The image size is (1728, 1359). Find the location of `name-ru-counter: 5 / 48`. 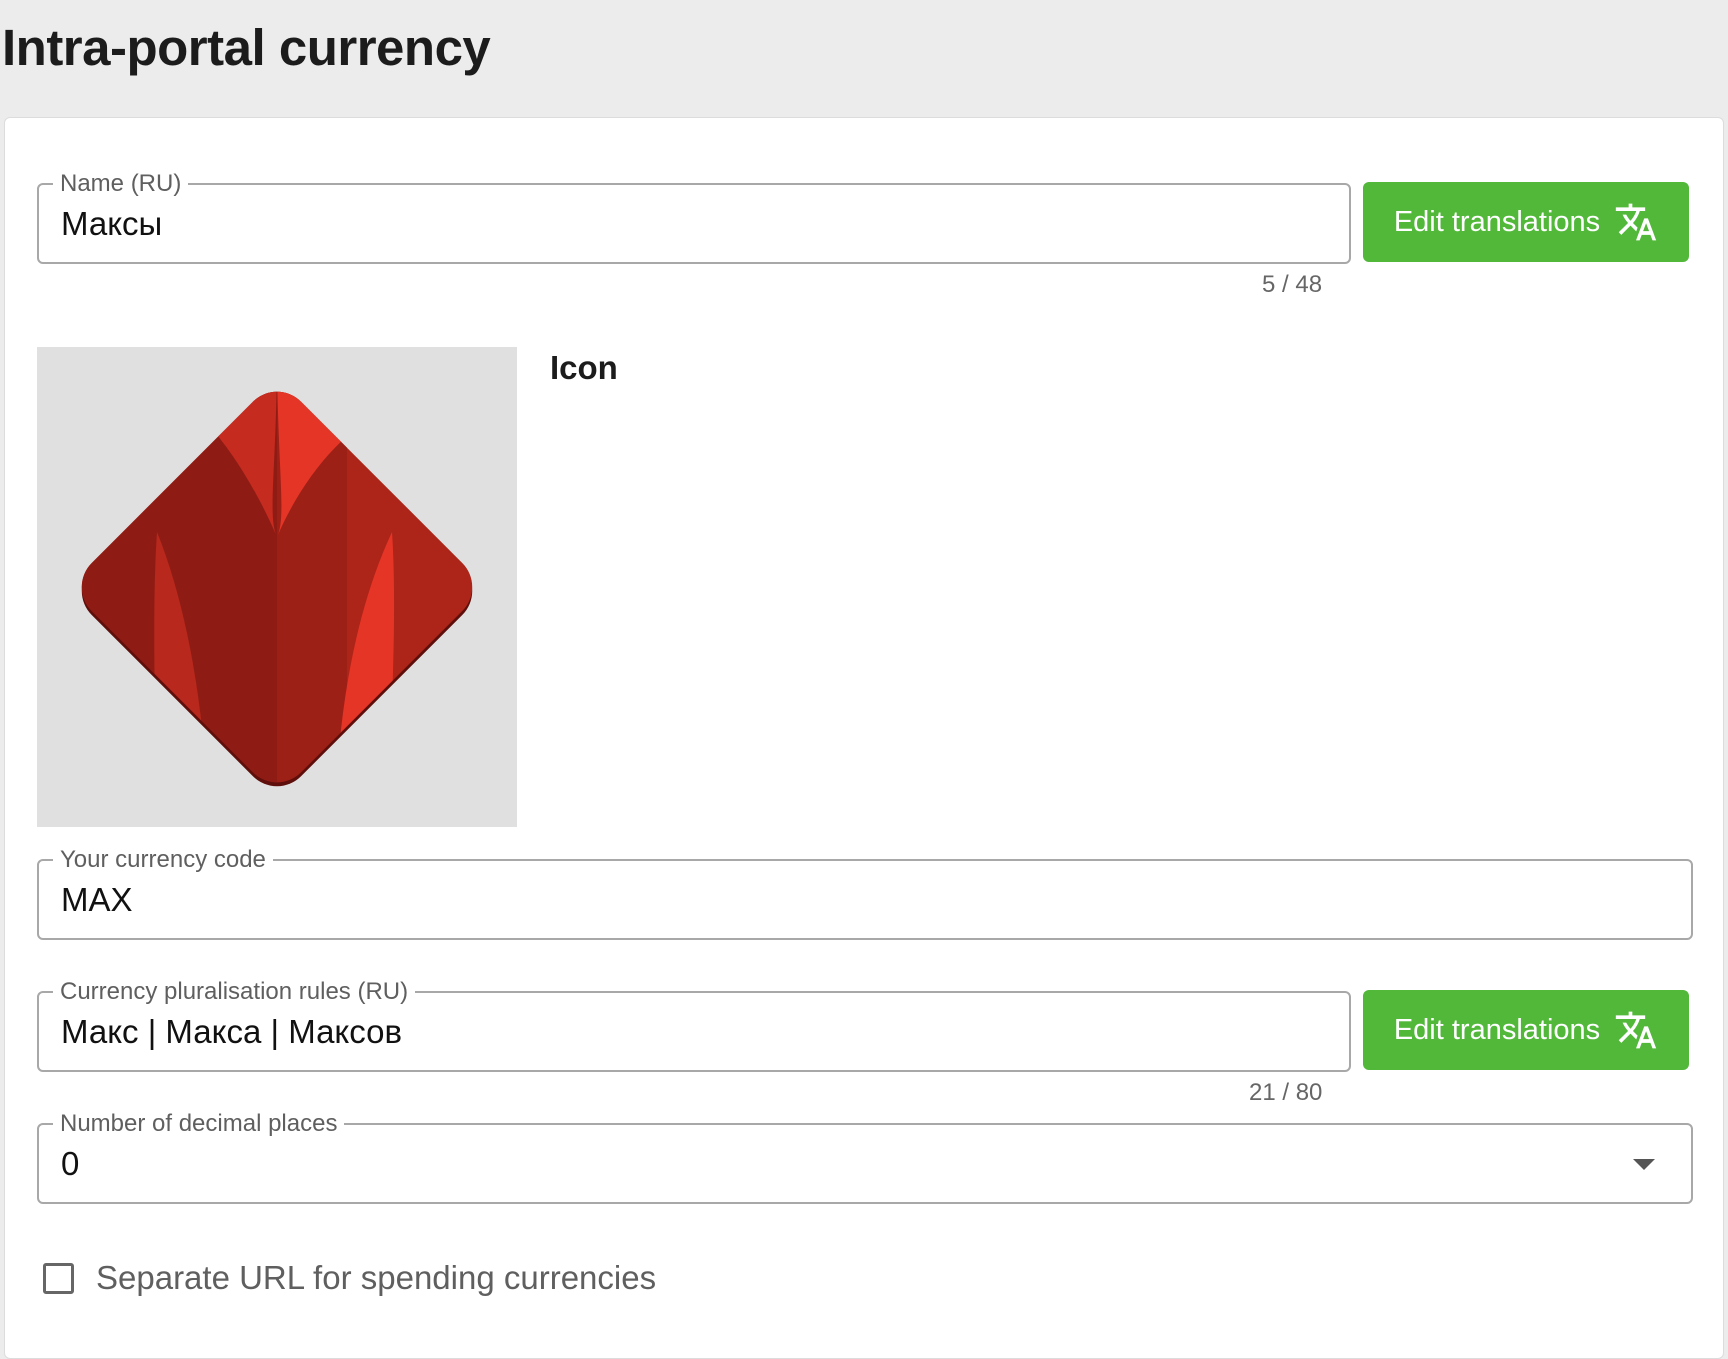

name-ru-counter: 5 / 48 is located at coordinates (1292, 284).